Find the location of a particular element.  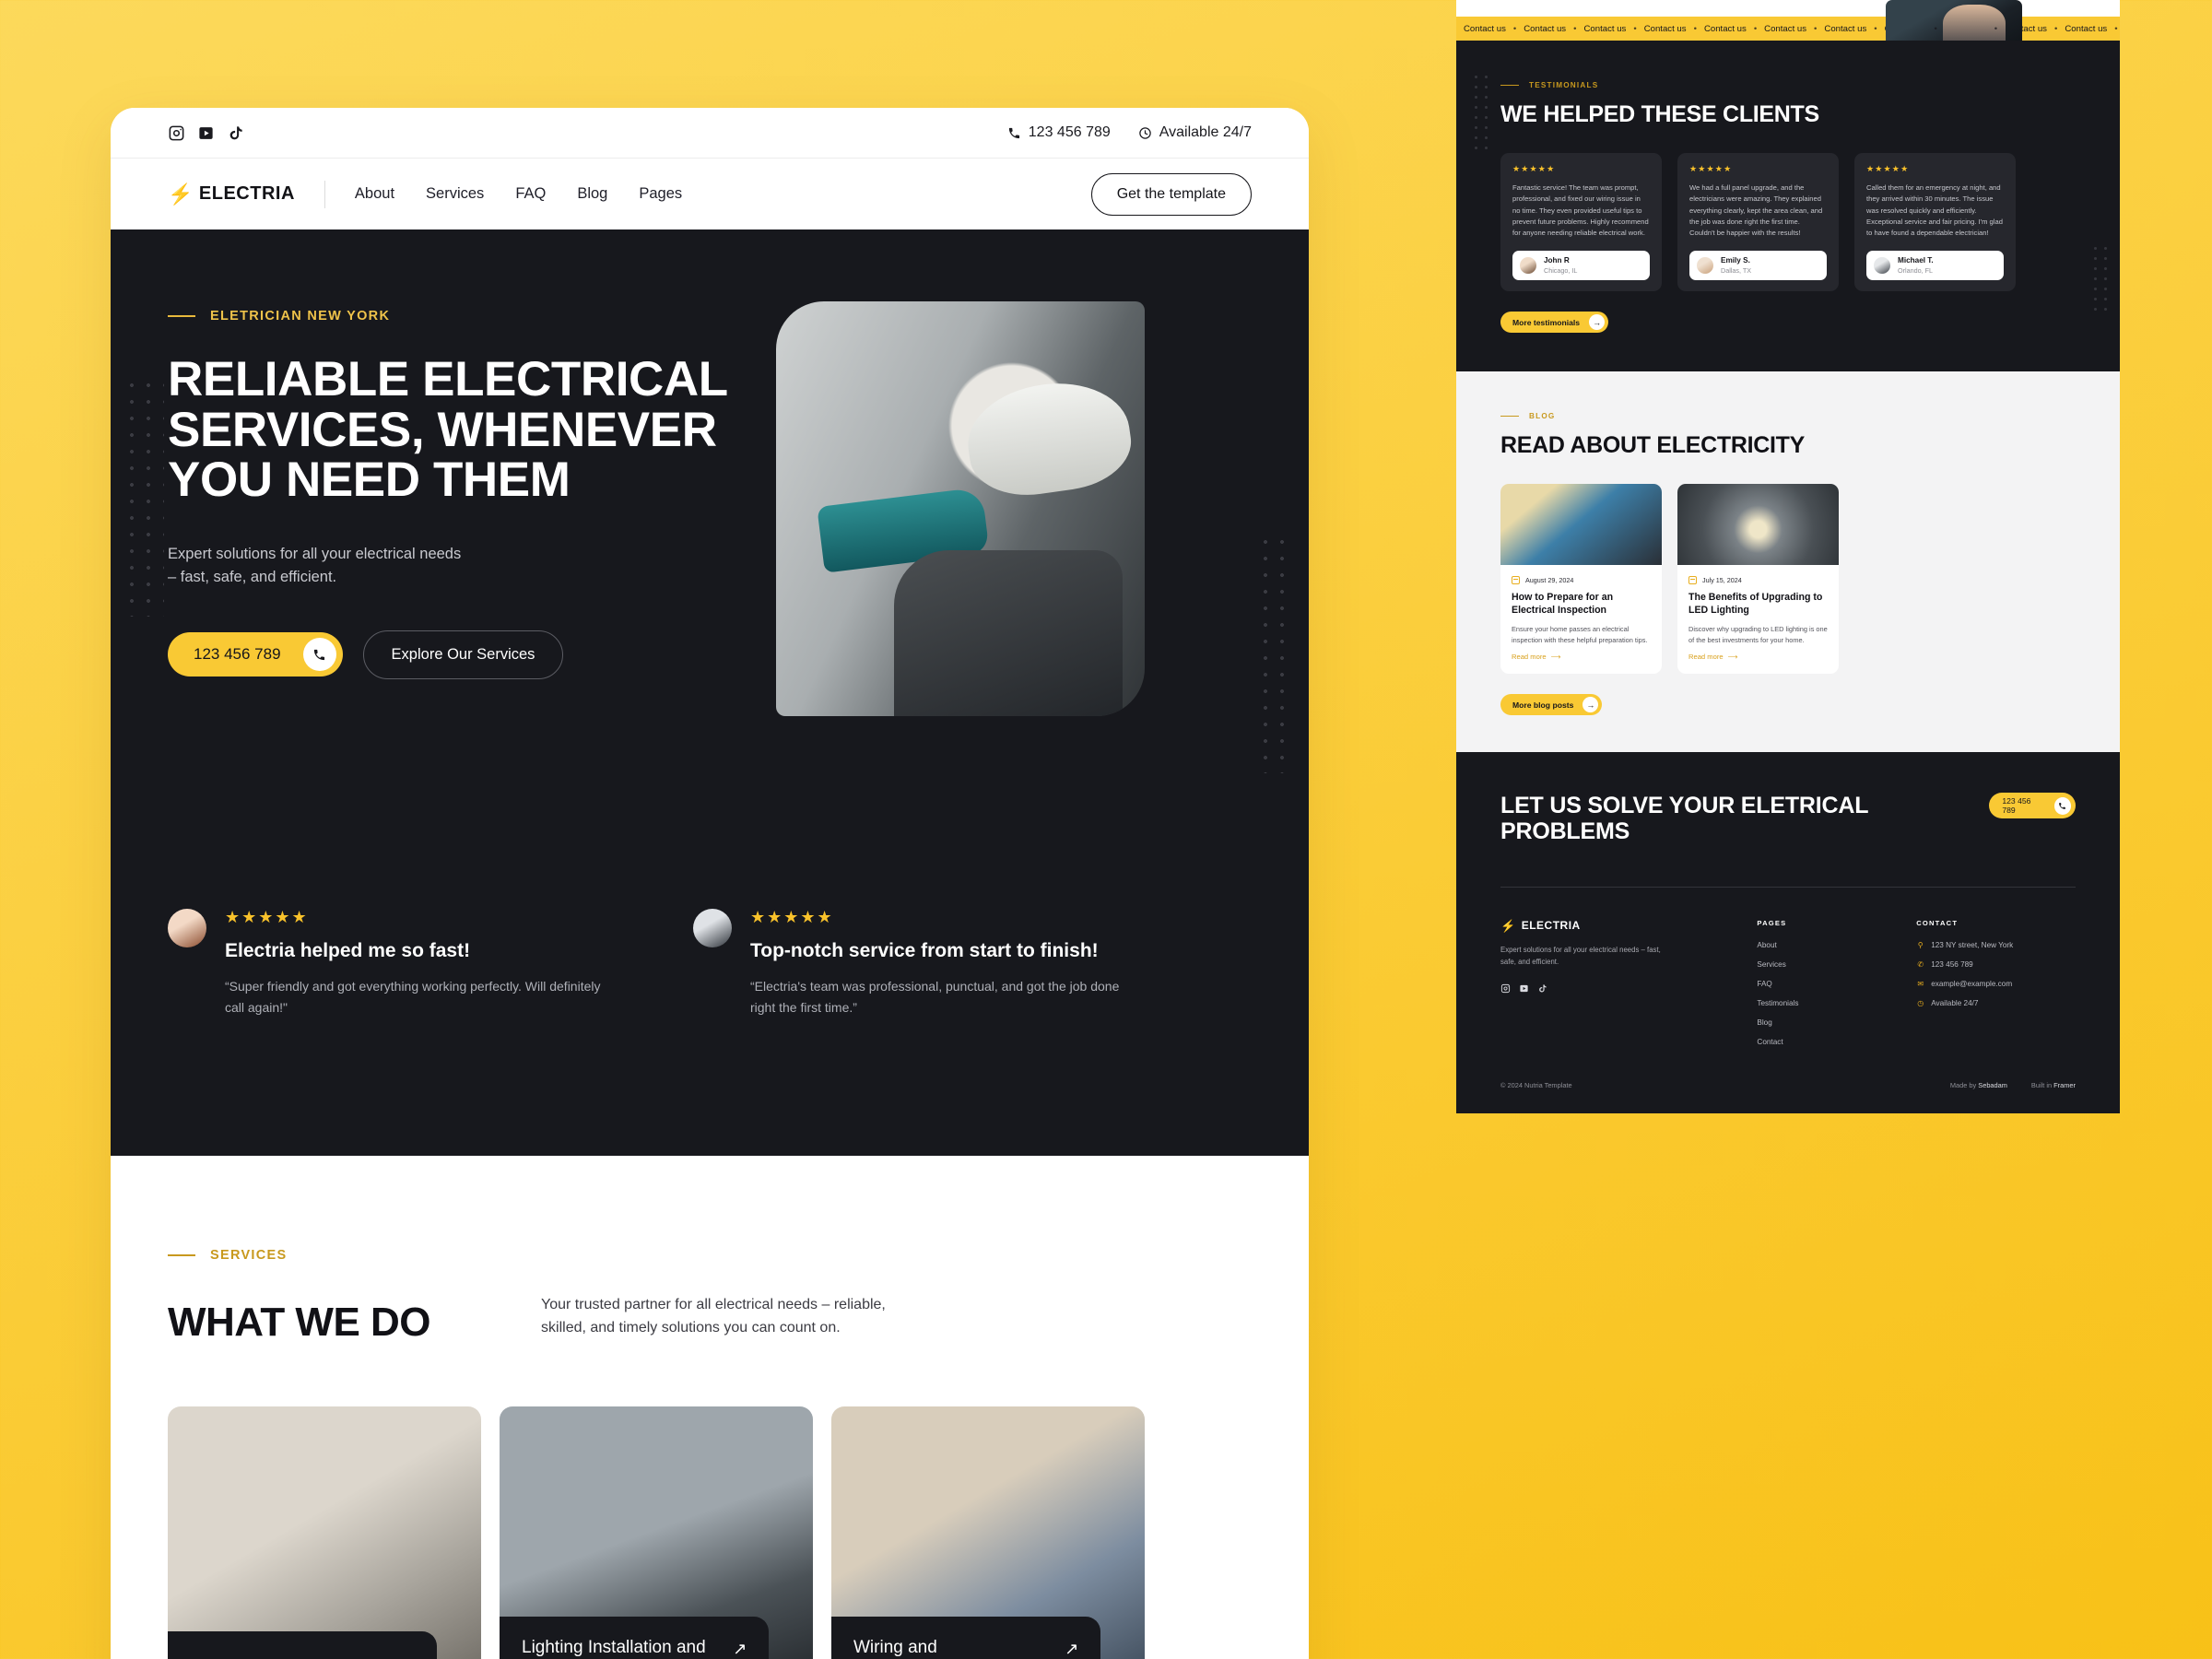

social-links is located at coordinates (206, 133).